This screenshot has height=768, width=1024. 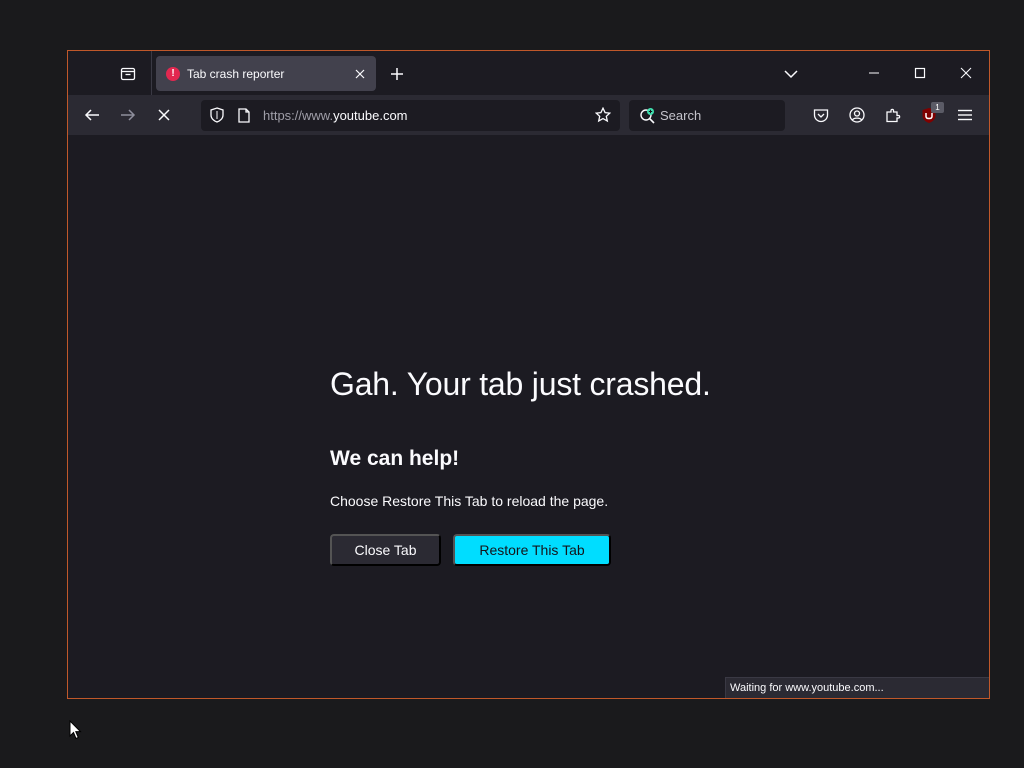 I want to click on firefox-view-icon, so click(x=128, y=74).